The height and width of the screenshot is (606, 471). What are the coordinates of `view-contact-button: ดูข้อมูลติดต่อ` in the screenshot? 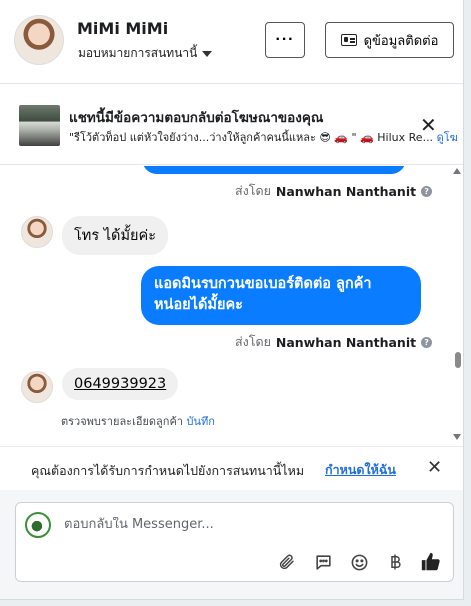 It's located at (389, 40).